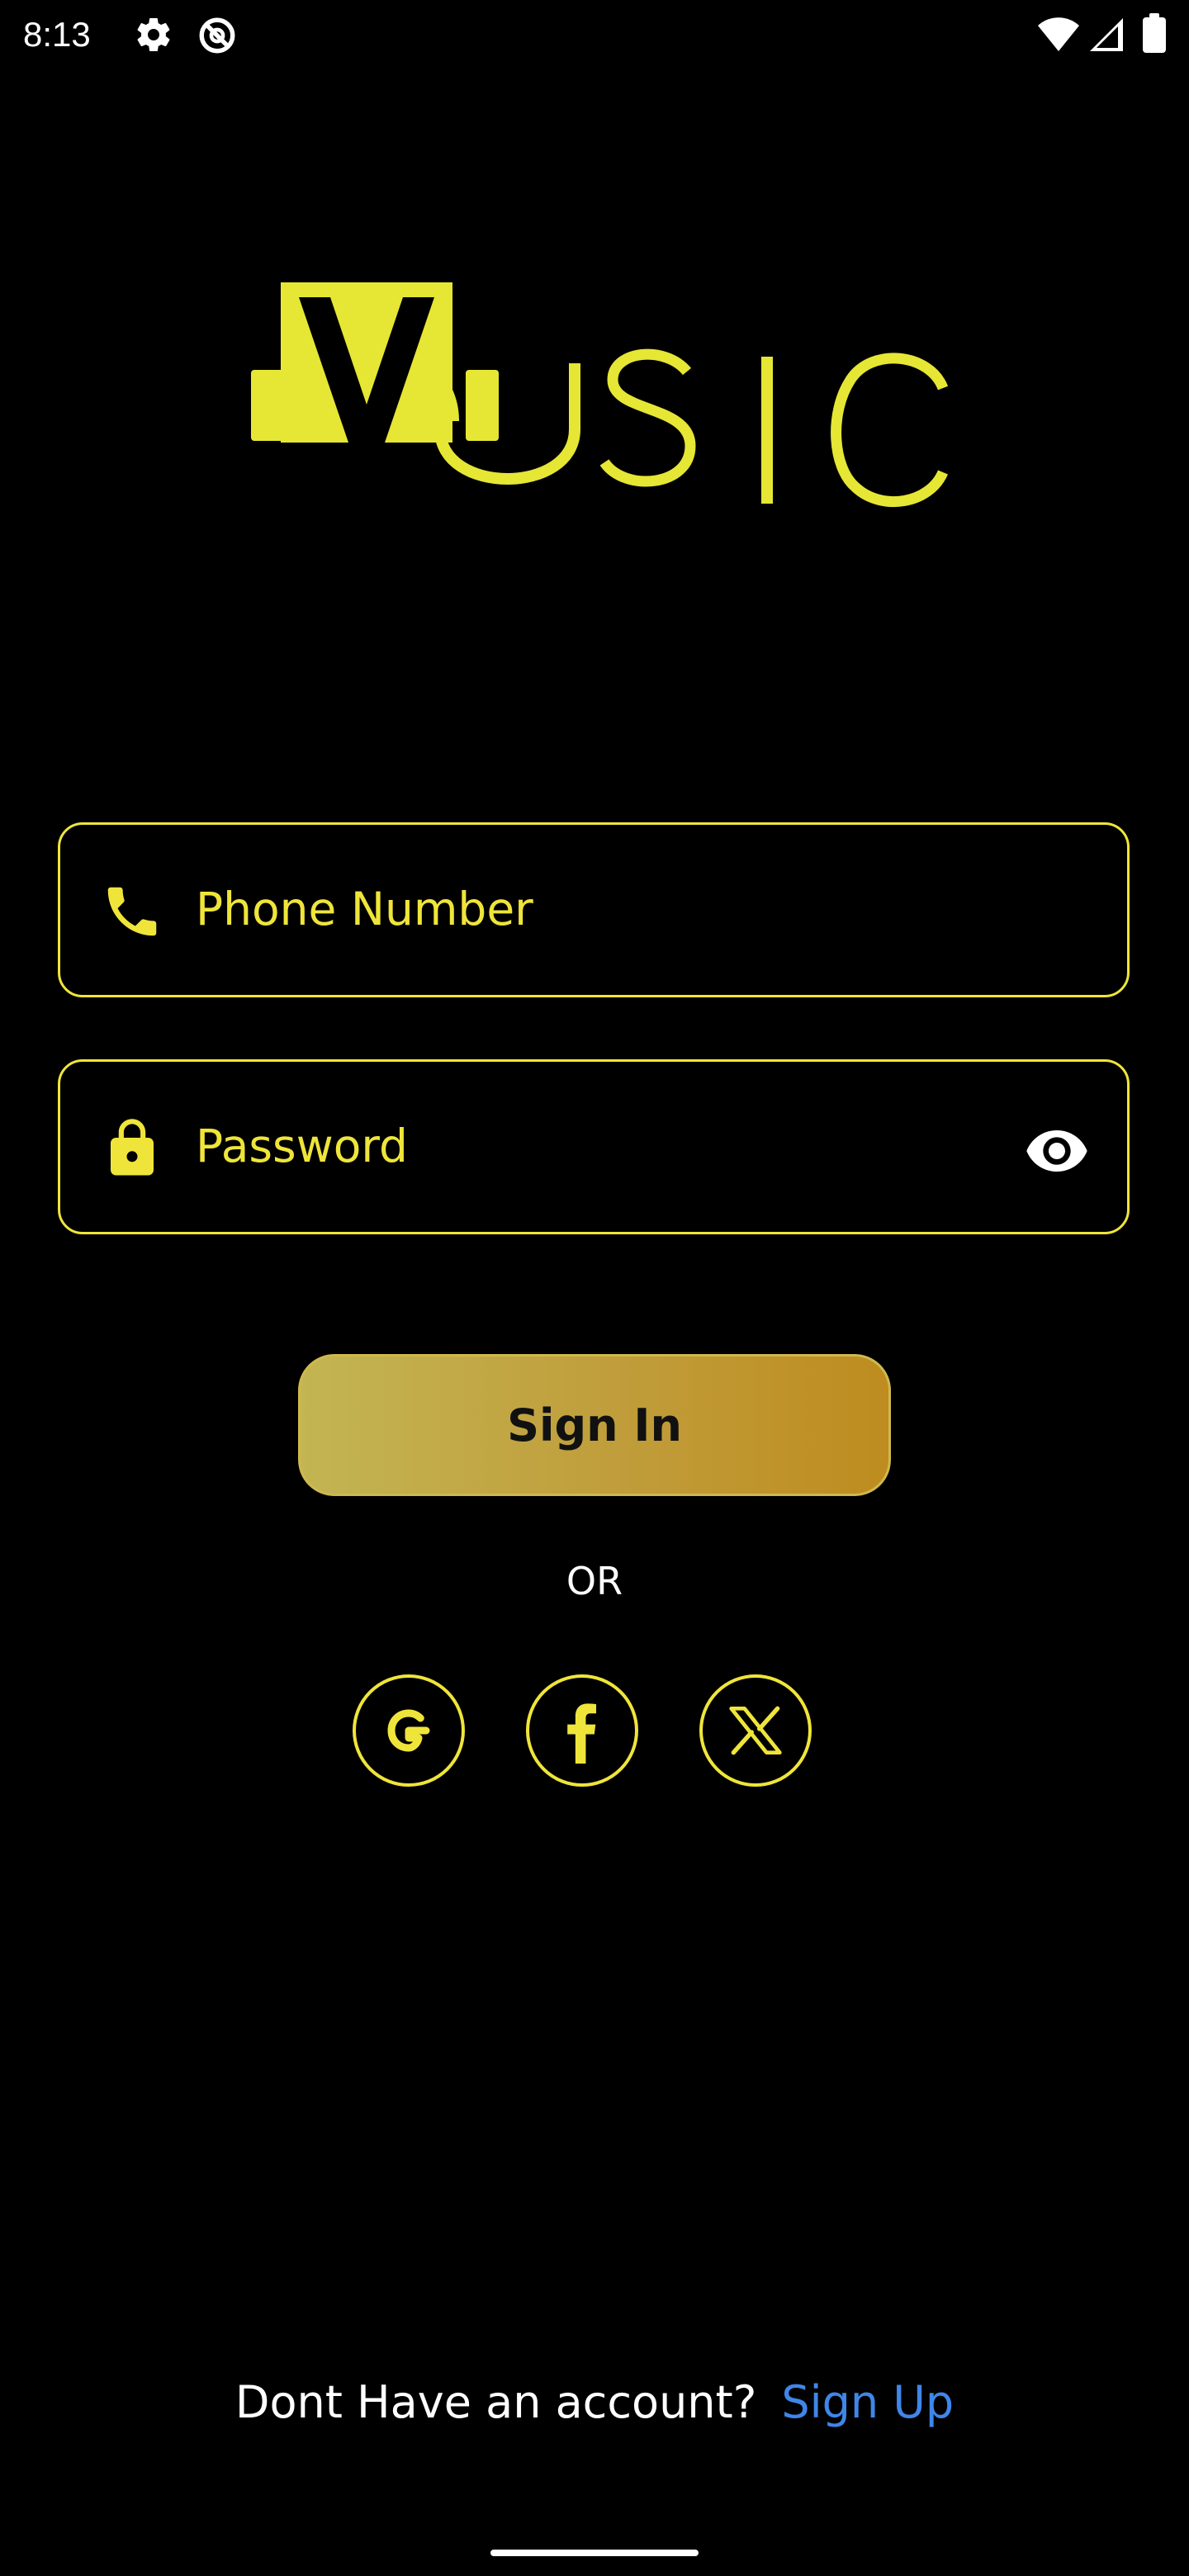 The image size is (1189, 2576). Describe the element at coordinates (867, 2402) in the screenshot. I see `sign-up-link: Sign Up` at that location.